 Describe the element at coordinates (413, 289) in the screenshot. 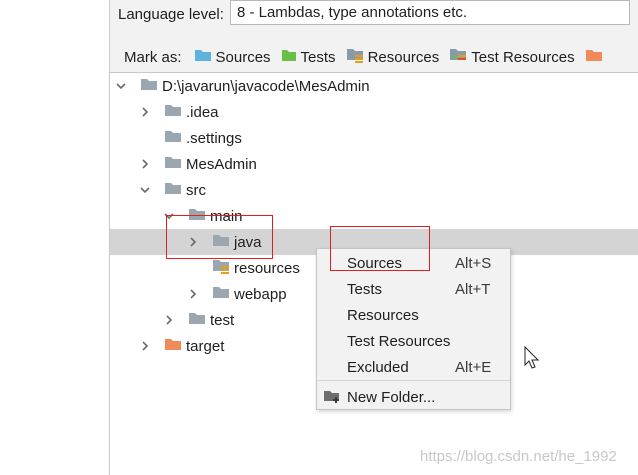

I see `menu-item-tests: Tests Alt+T` at that location.